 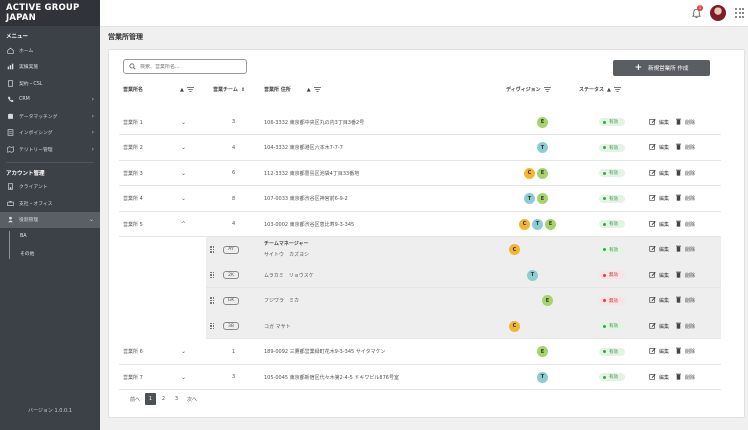 What do you see at coordinates (303, 148) in the screenshot?
I see `office-address: 104-3332 東京都港区六本木7-7-7` at bounding box center [303, 148].